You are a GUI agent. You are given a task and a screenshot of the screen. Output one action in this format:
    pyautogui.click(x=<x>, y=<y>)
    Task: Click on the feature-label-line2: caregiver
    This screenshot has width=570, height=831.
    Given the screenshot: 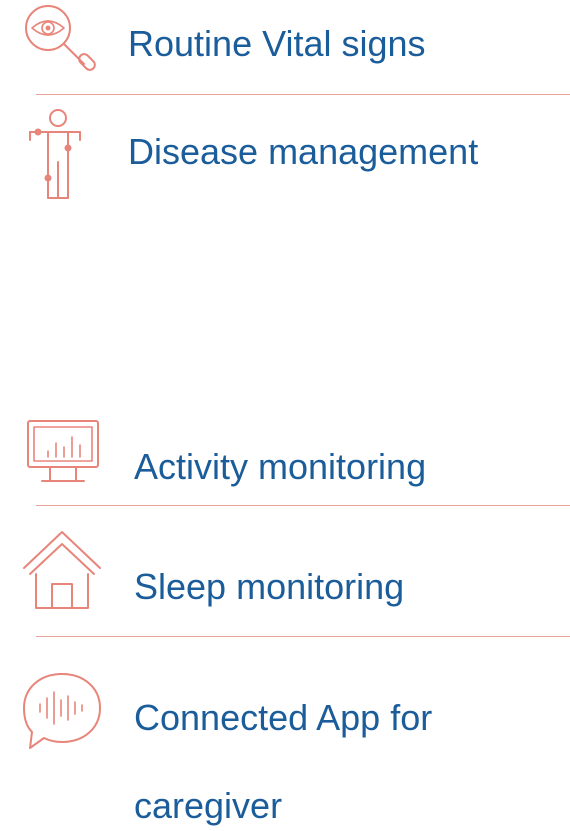 What is the action you would take?
    pyautogui.click(x=208, y=805)
    